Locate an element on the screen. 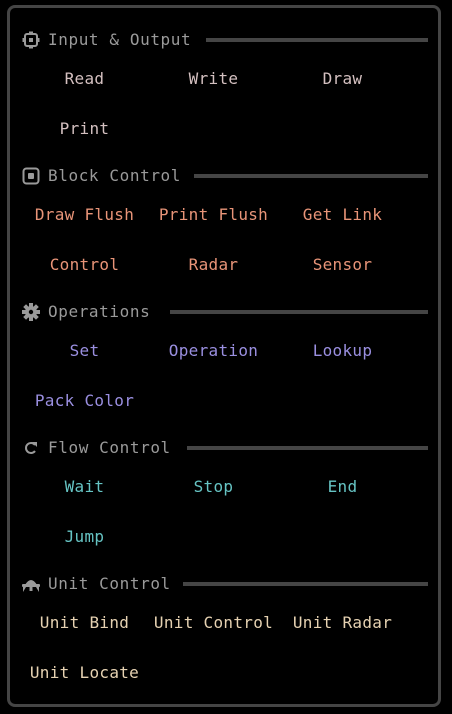 The width and height of the screenshot is (452, 714). operation-button: Operation is located at coordinates (213, 351).